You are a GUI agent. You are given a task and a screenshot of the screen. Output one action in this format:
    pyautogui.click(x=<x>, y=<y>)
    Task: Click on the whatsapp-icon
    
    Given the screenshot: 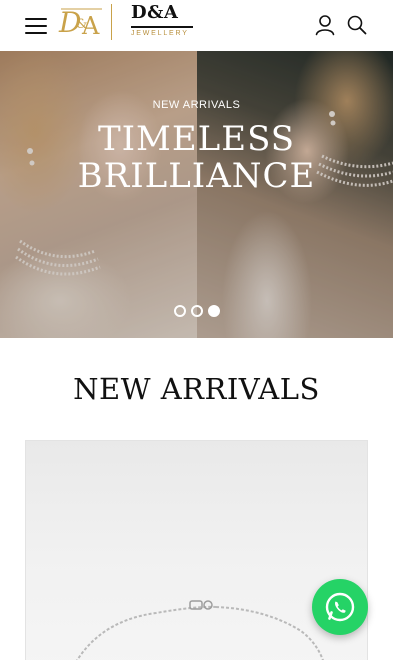 What is the action you would take?
    pyautogui.click(x=340, y=607)
    